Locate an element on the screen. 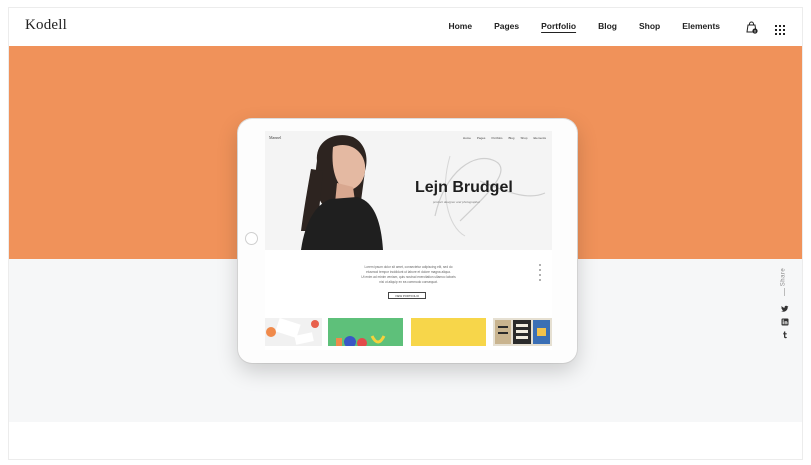 Image resolution: width=811 pixels, height=465 pixels. main-nav: Home Pages Portfolio Blog Shop Elements is located at coordinates (573, 26).